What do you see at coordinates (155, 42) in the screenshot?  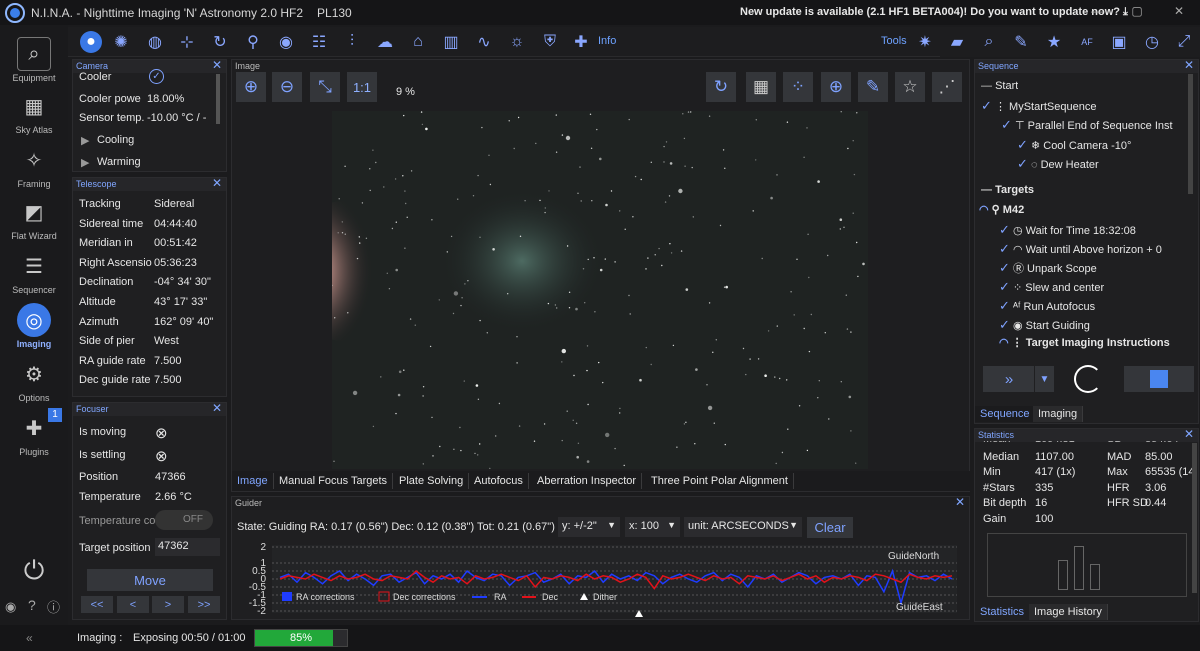 I see `filter-icon: ◍` at bounding box center [155, 42].